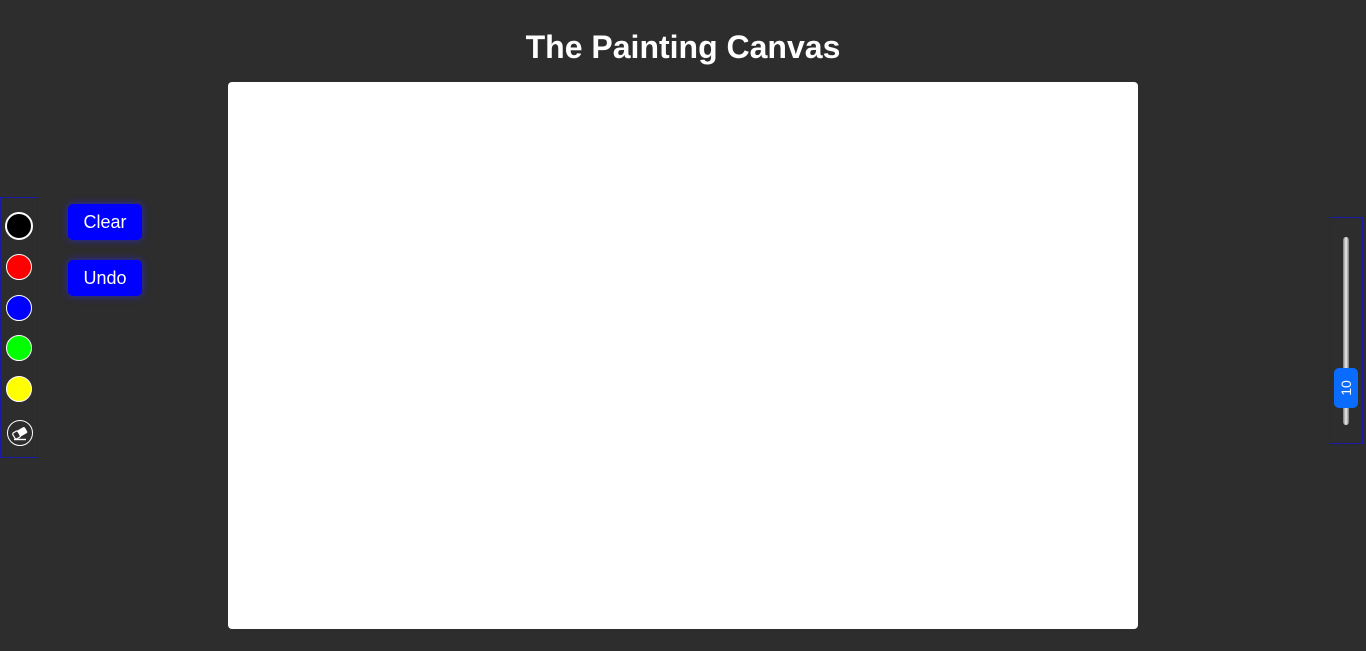 This screenshot has height=651, width=1366. Describe the element at coordinates (19, 226) in the screenshot. I see `color-swatch-black` at that location.